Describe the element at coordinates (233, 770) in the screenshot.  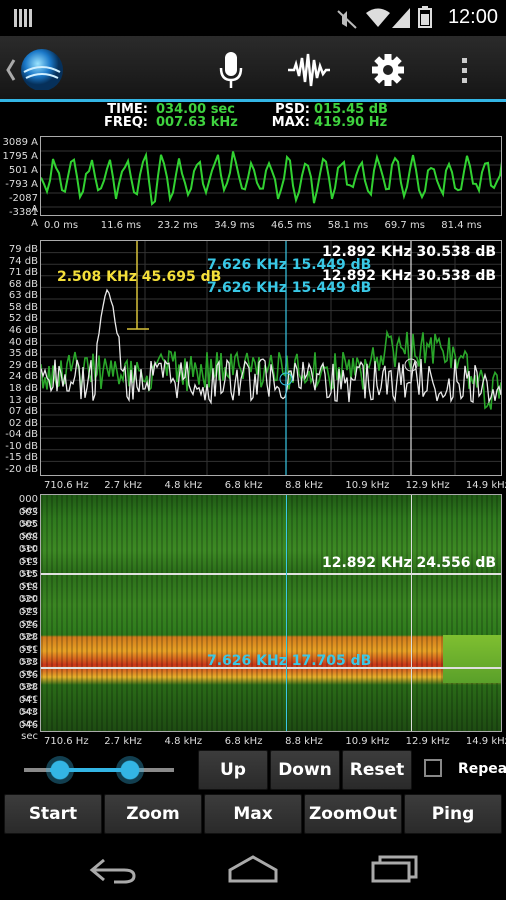
I see `up-button: Up` at that location.